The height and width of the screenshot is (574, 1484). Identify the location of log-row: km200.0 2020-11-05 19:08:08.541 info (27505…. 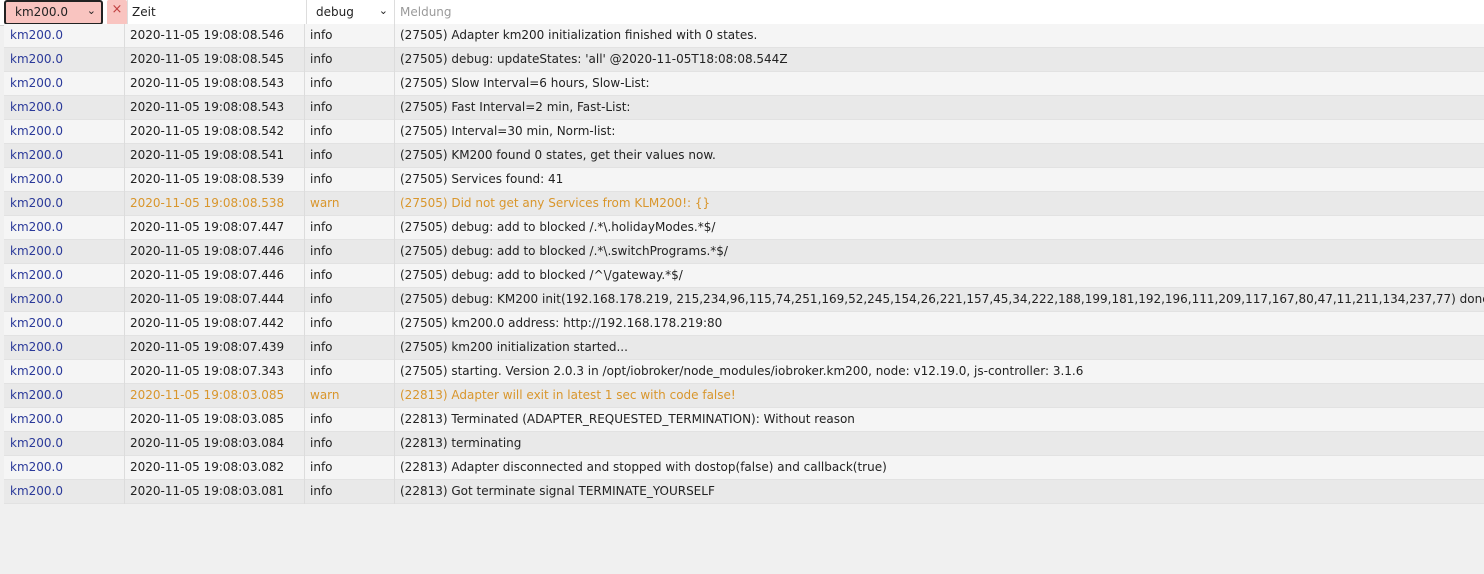
(744, 156).